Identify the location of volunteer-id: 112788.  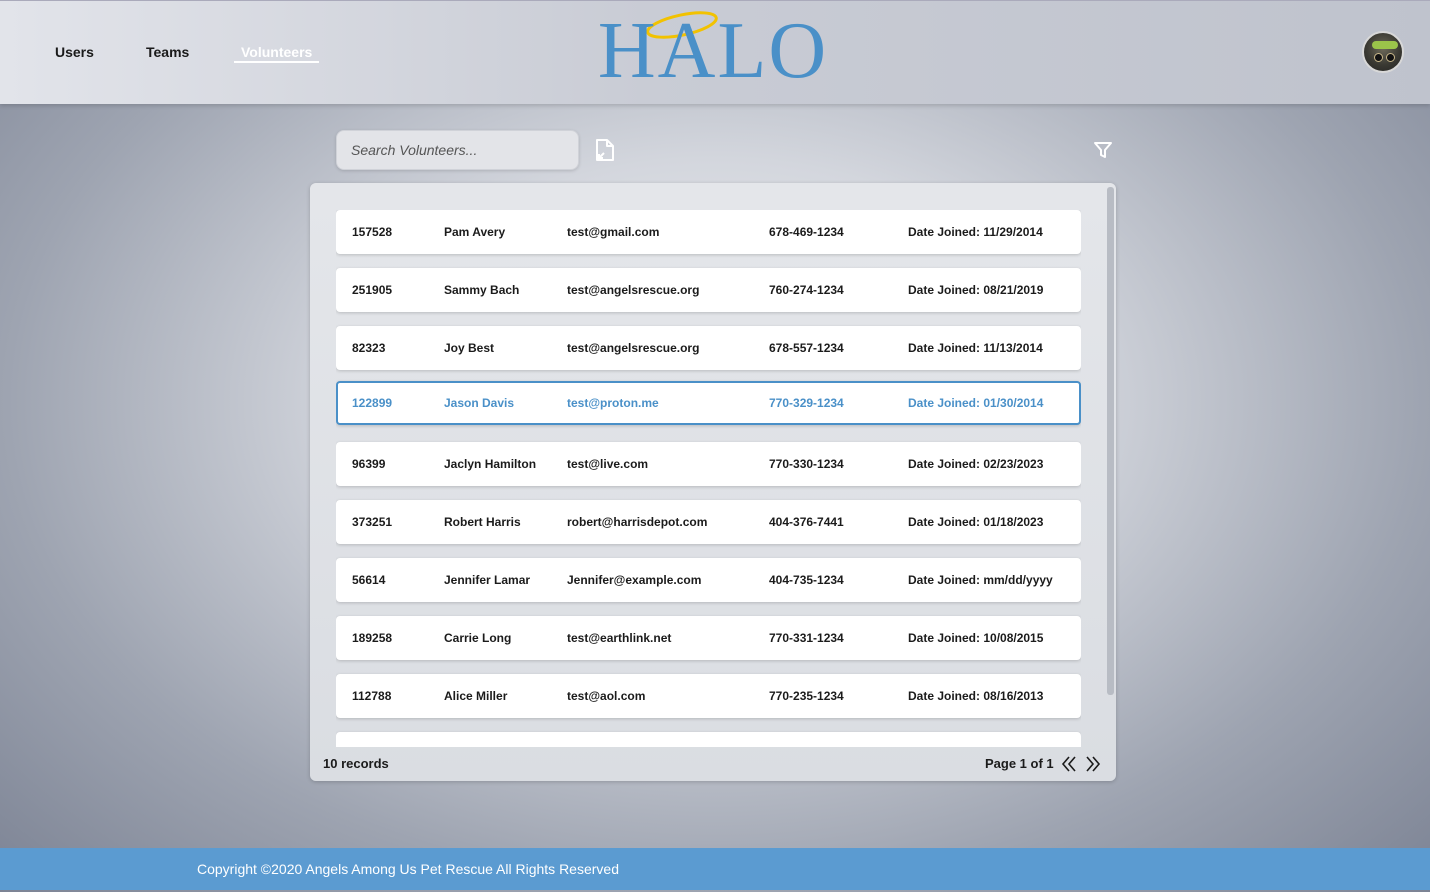
(372, 696).